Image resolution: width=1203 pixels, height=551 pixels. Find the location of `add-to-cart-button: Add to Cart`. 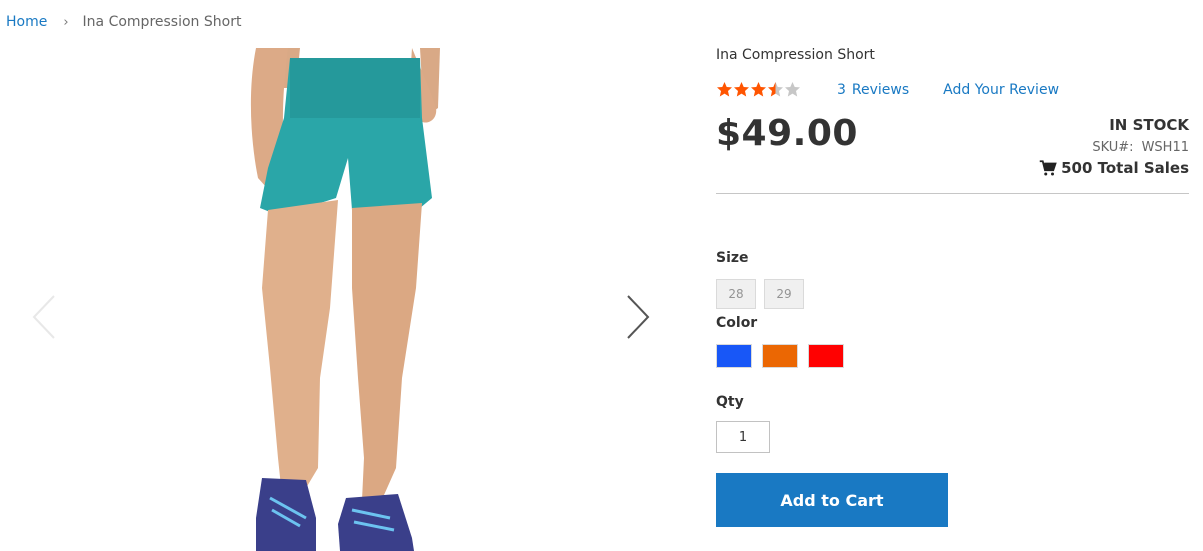

add-to-cart-button: Add to Cart is located at coordinates (832, 500).